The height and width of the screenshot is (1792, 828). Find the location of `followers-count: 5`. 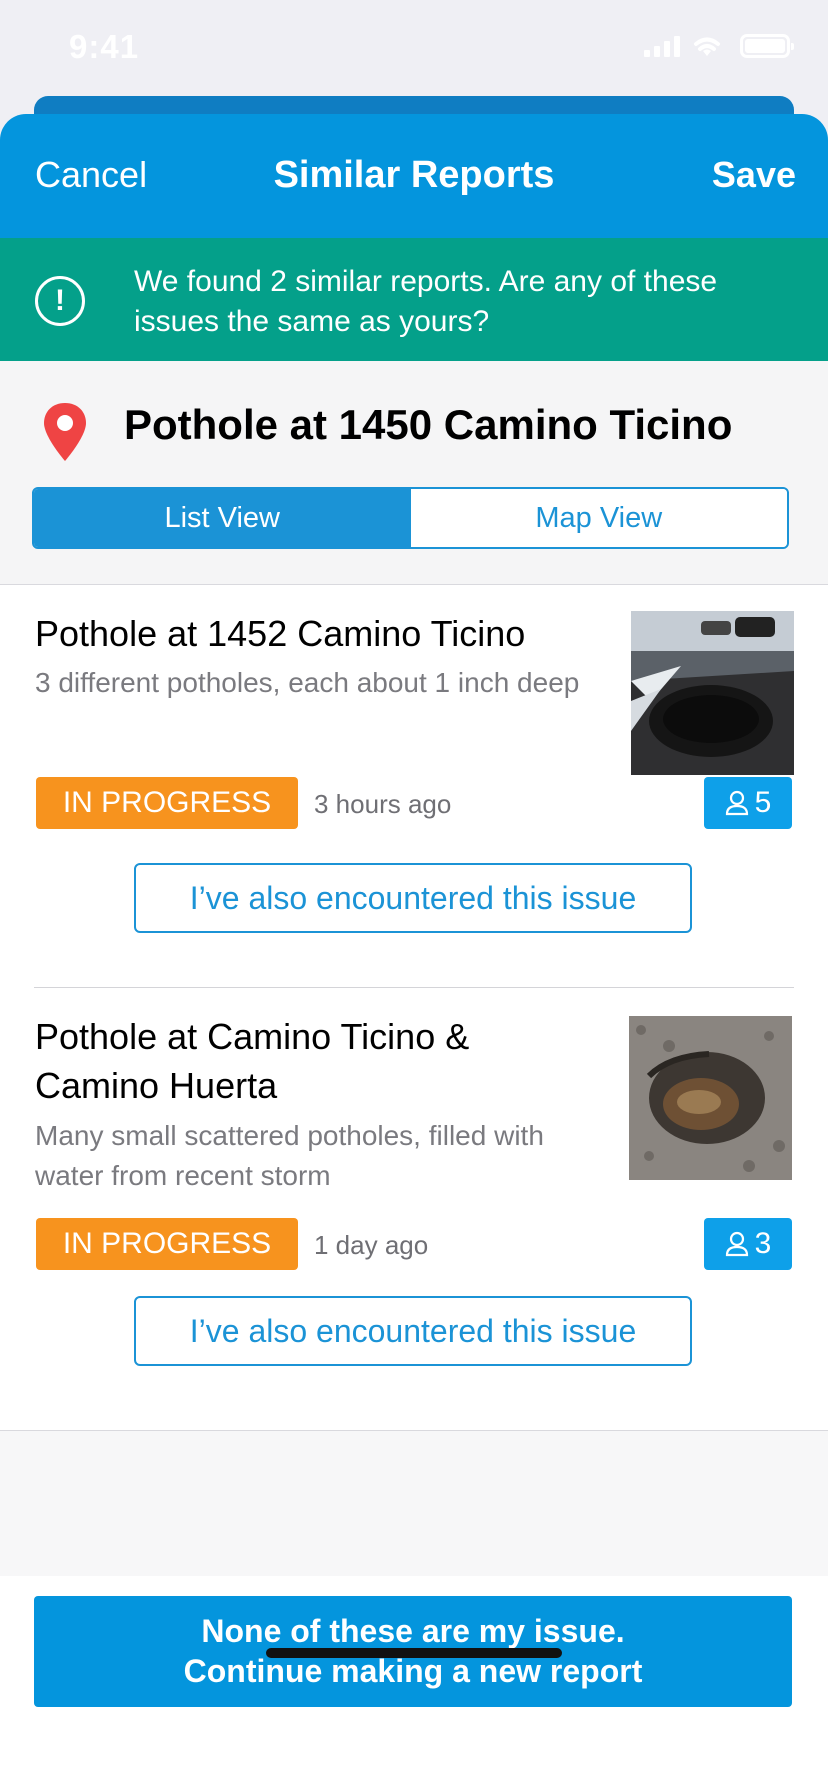

followers-count: 5 is located at coordinates (763, 802).